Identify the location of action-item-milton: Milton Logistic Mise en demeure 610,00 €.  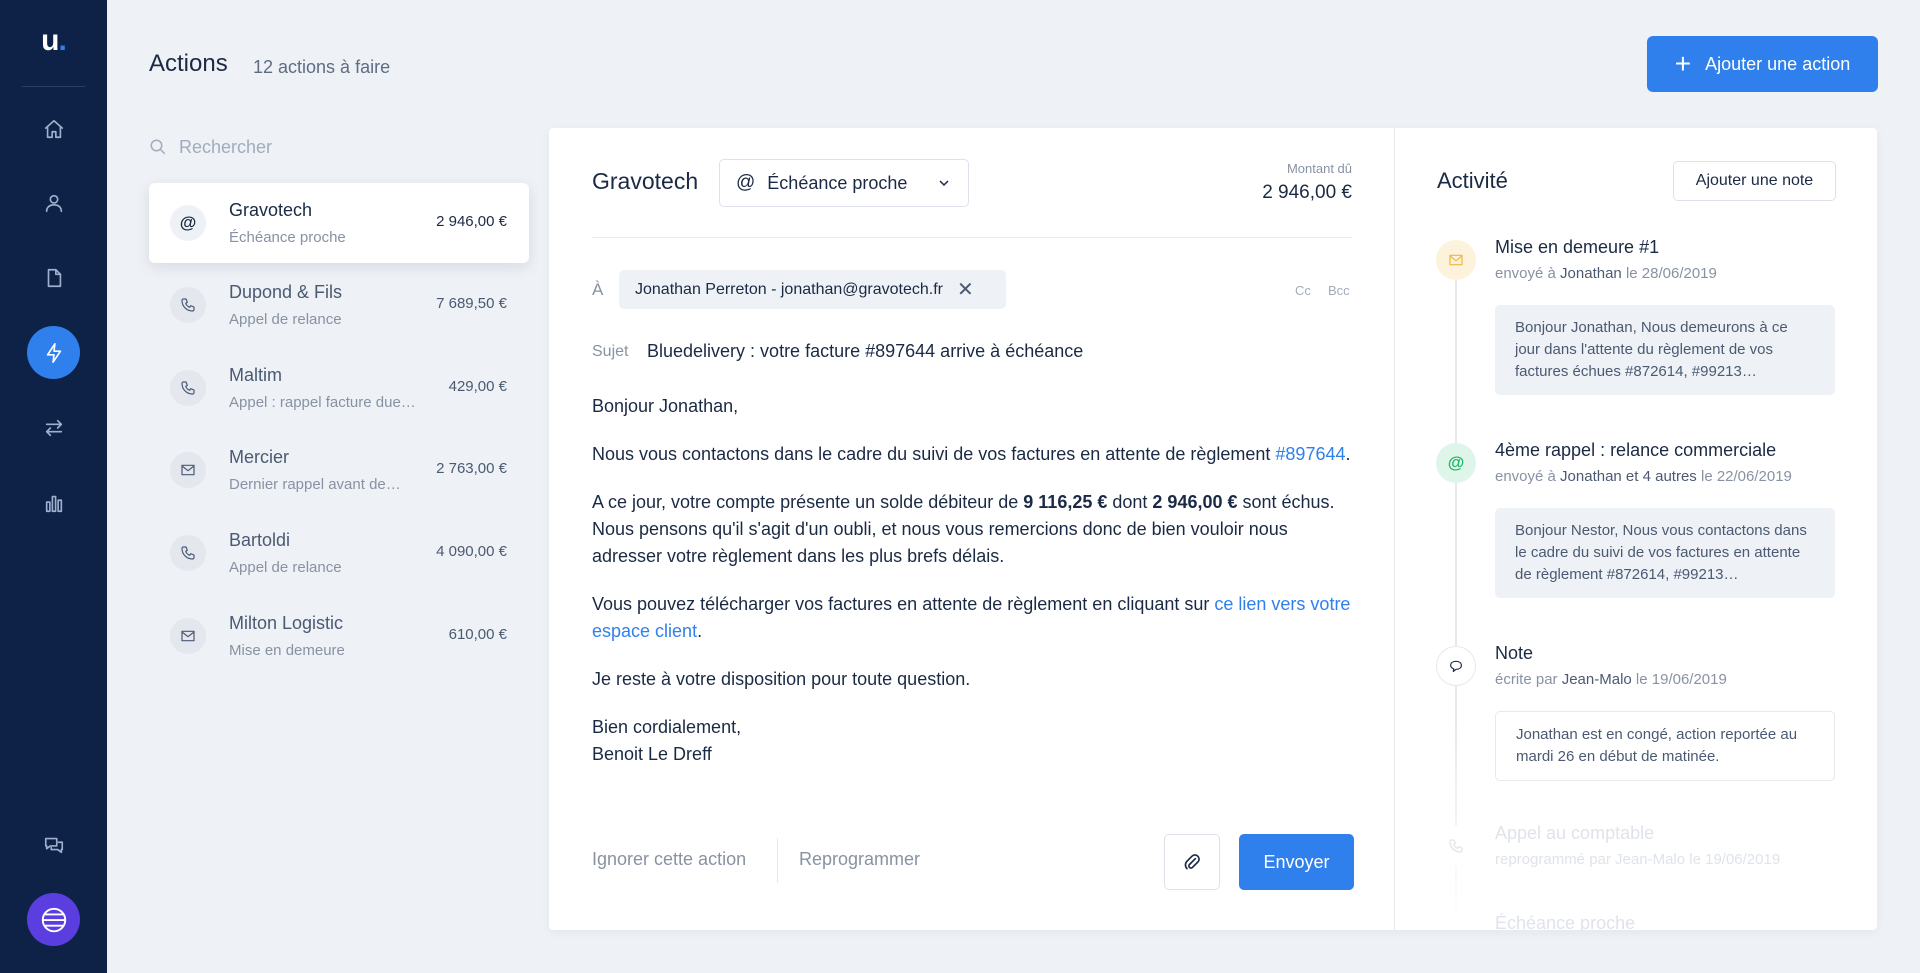
(339, 636).